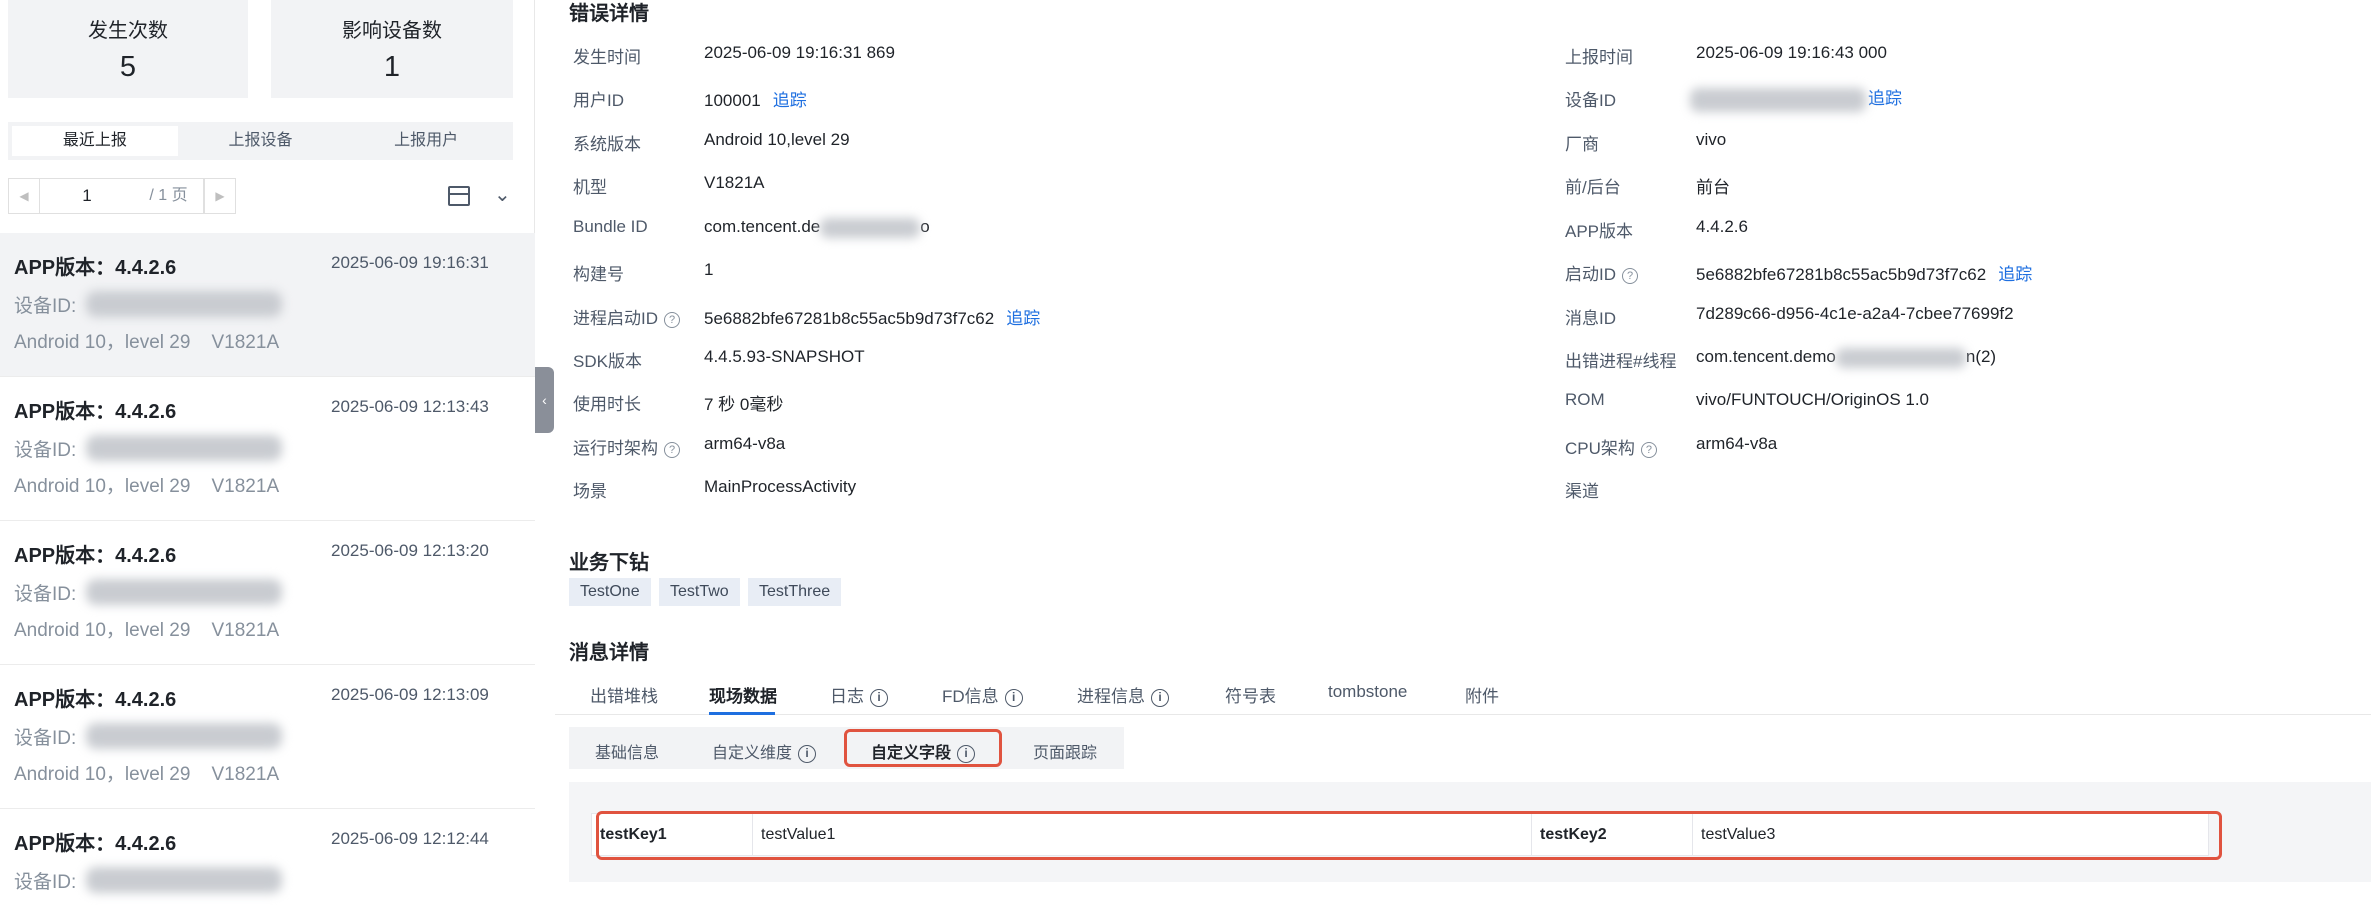  I want to click on bundle-id-prefix: com.tencent.de, so click(762, 226).